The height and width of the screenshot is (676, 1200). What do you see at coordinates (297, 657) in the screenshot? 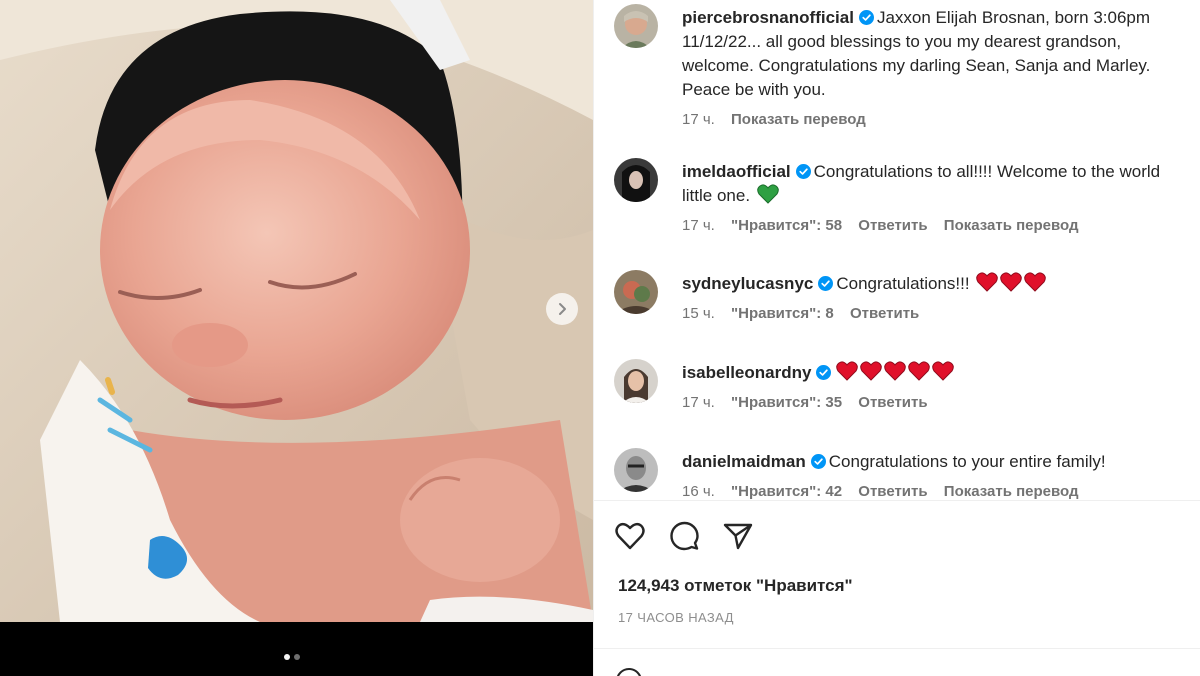
I see `carousel-dot` at bounding box center [297, 657].